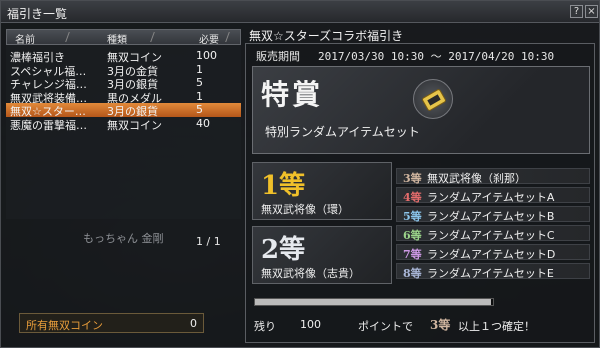  Describe the element at coordinates (123, 83) in the screenshot. I see `list-row: チャレンジ福… 3月の銀貨 5` at that location.